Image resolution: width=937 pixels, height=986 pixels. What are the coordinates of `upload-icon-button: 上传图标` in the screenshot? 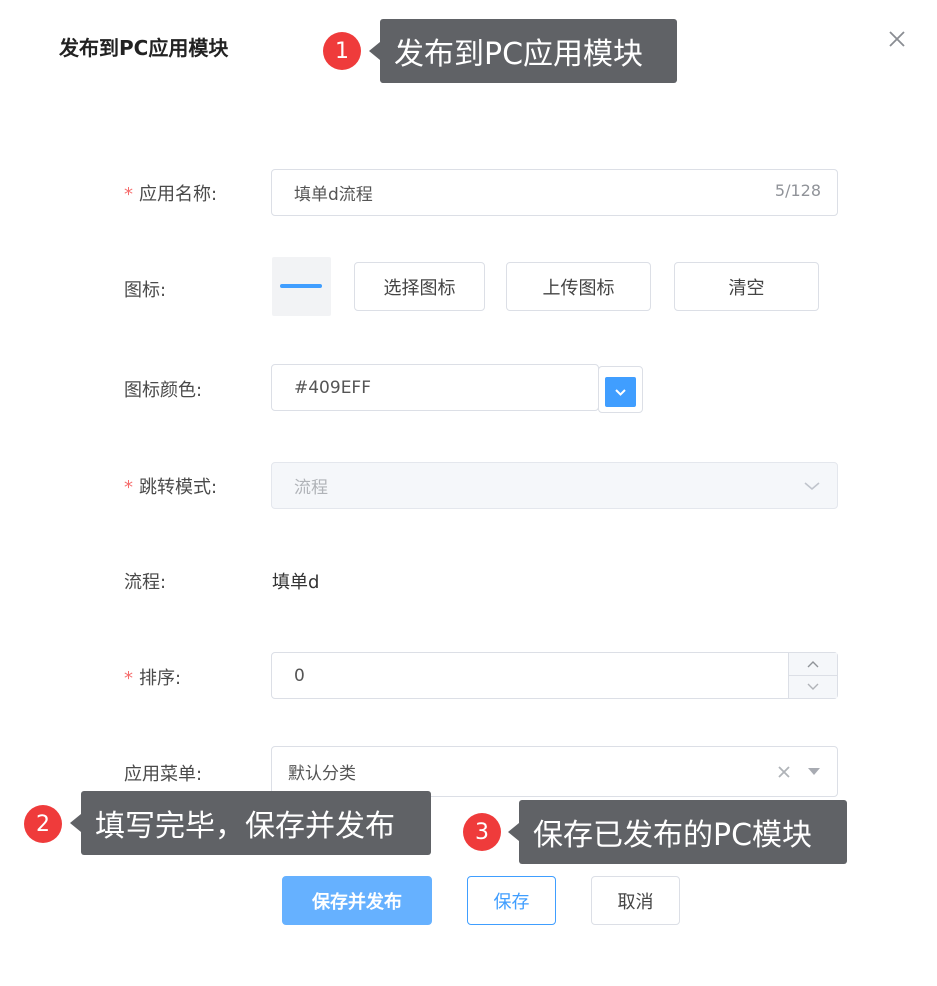 It's located at (578, 286).